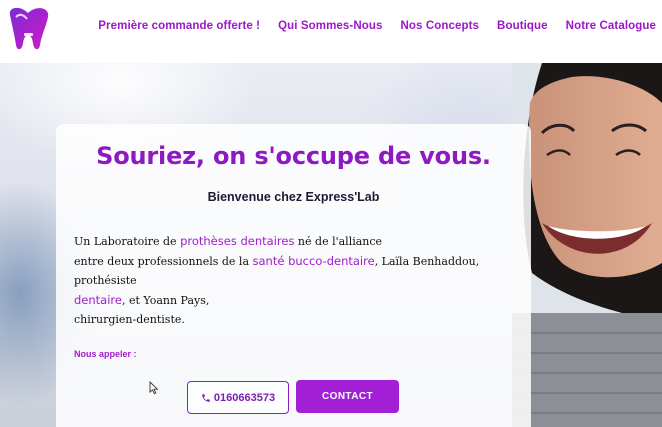  Describe the element at coordinates (293, 197) in the screenshot. I see `welcome-subtitle: Bienvenue chez Express'Lab` at that location.